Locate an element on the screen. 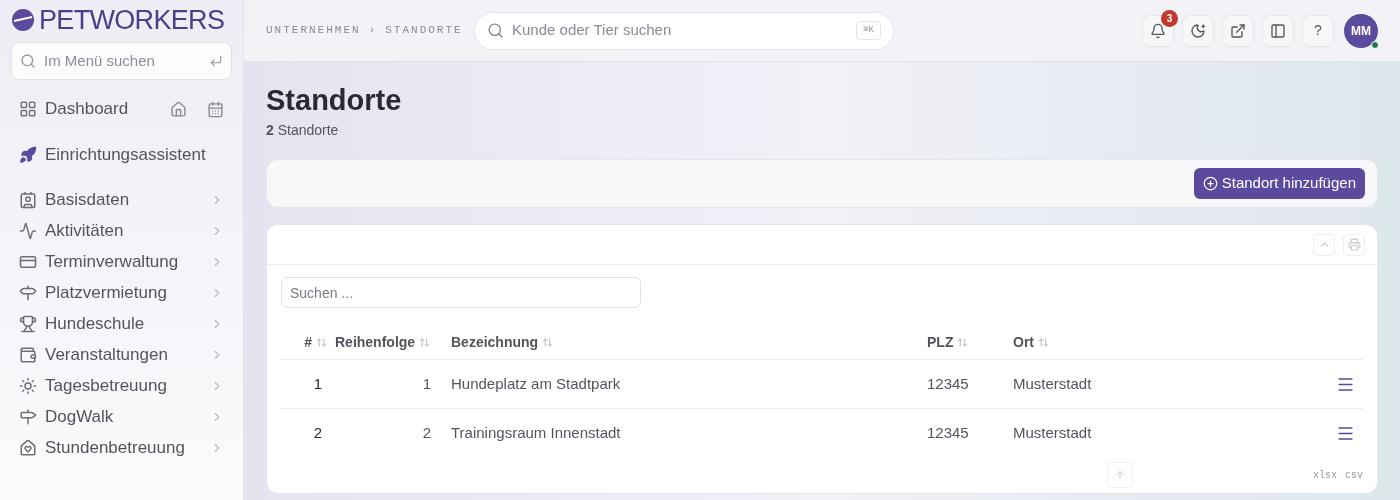 This screenshot has height=500, width=1400. help-button: ? is located at coordinates (1318, 30).